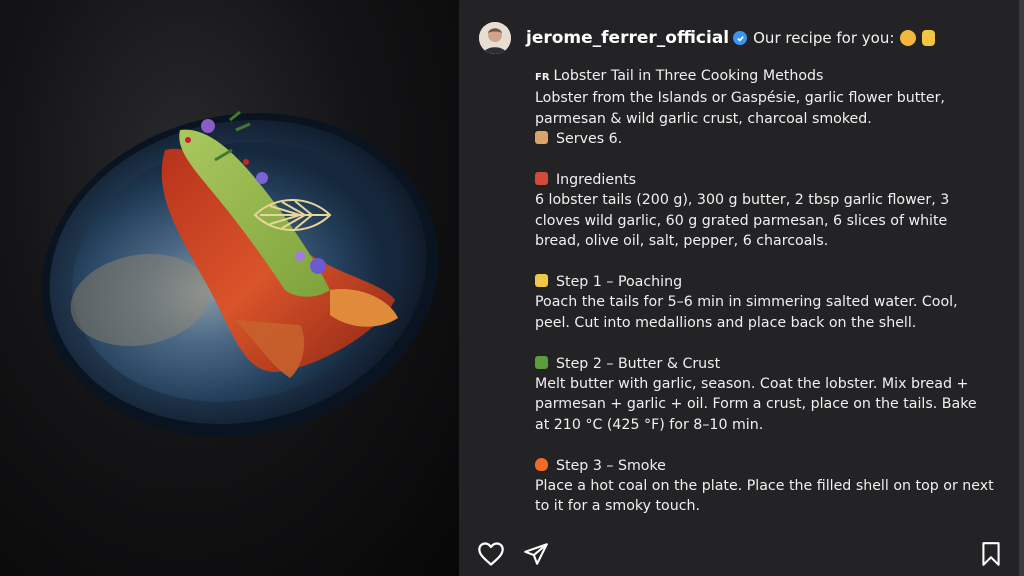  Describe the element at coordinates (824, 38) in the screenshot. I see `header-caption-text: Our recipe for you:` at that location.